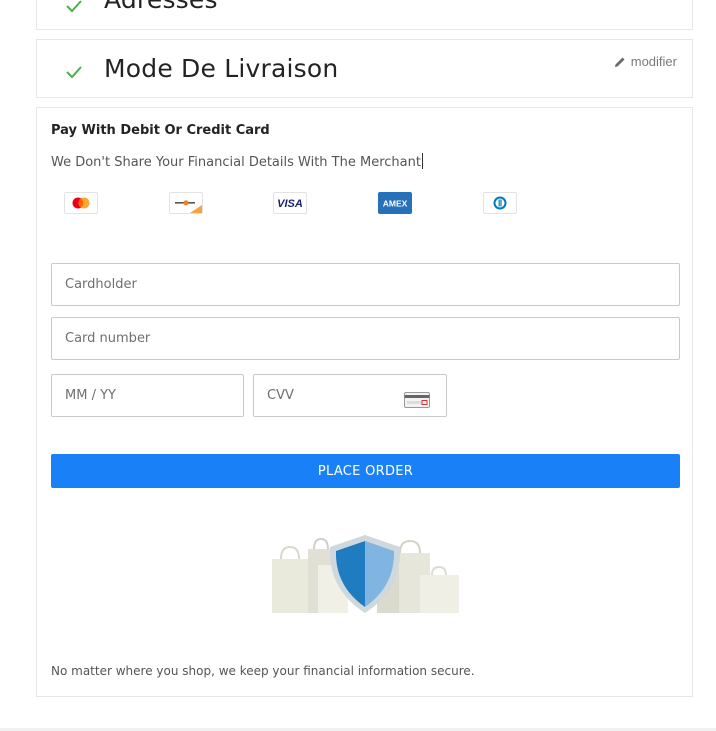 This screenshot has height=731, width=716. What do you see at coordinates (417, 400) in the screenshot?
I see `cvv-card-icon` at bounding box center [417, 400].